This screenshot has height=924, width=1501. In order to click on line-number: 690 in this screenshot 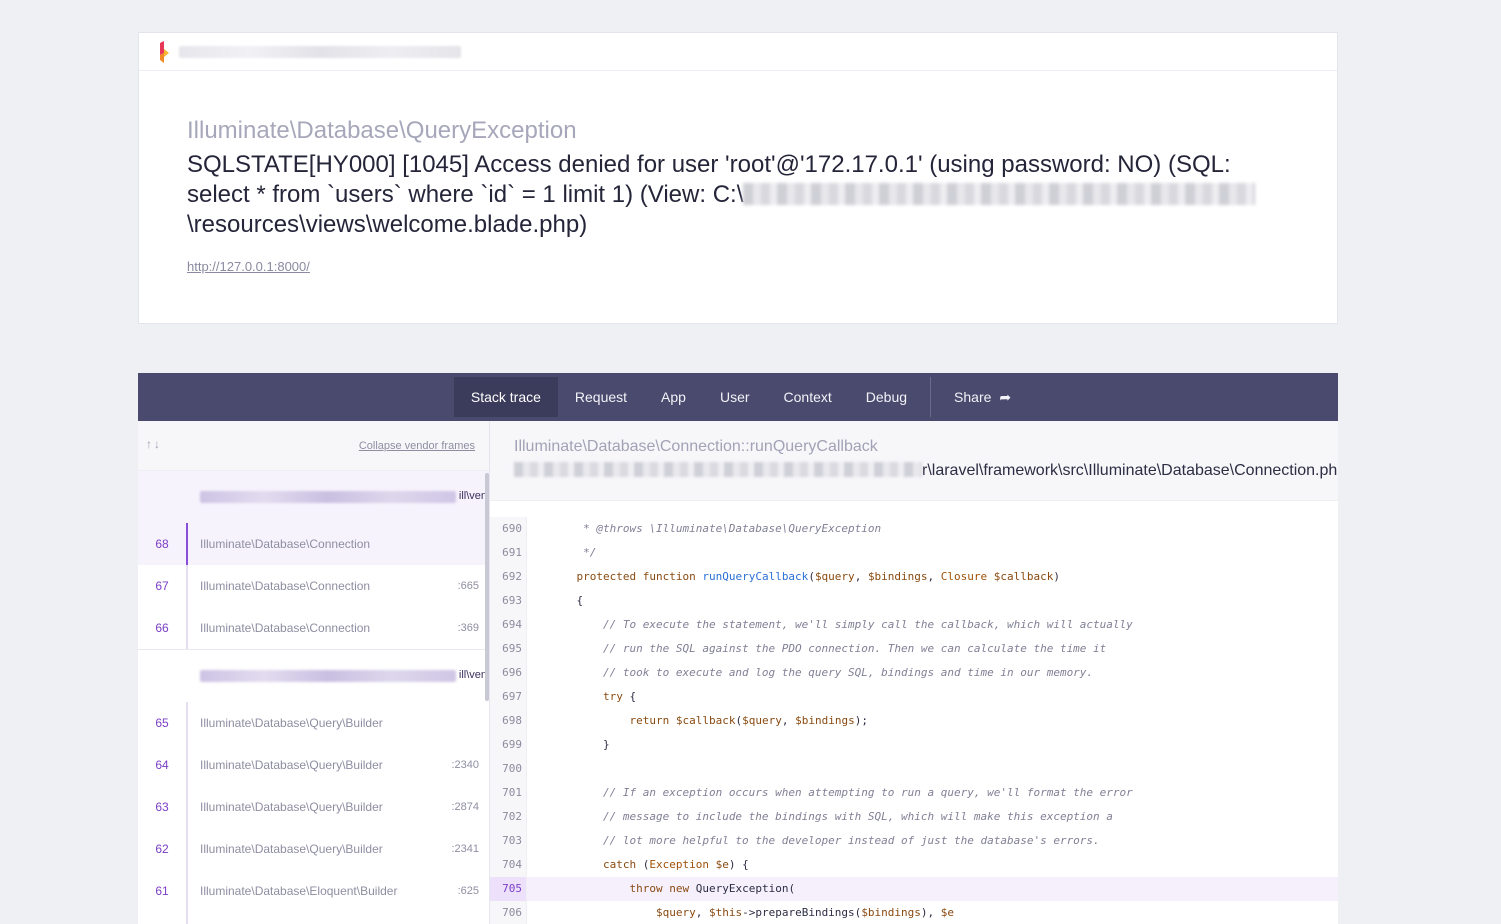, I will do `click(508, 529)`.